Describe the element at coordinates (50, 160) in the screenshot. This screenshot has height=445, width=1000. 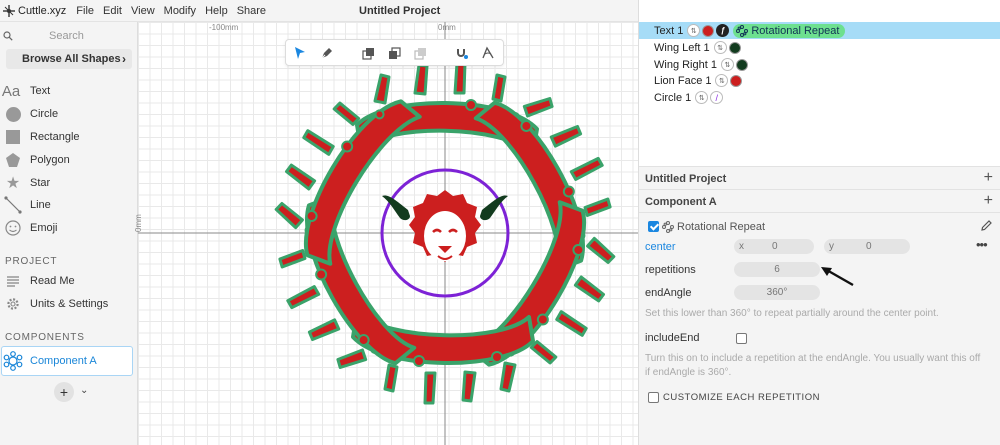
I see `shape-label: Polygon` at that location.